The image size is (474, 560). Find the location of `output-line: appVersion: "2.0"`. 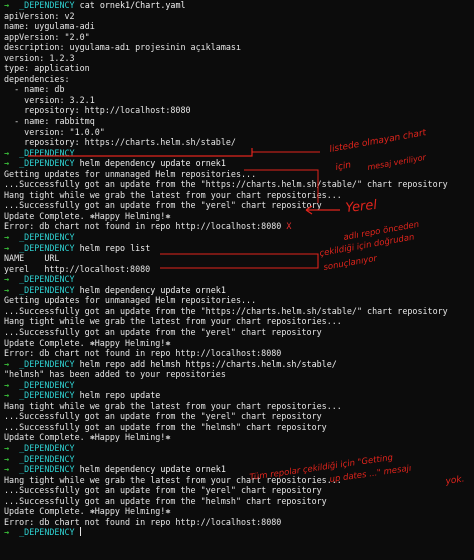

output-line: appVersion: "2.0" is located at coordinates (239, 37).